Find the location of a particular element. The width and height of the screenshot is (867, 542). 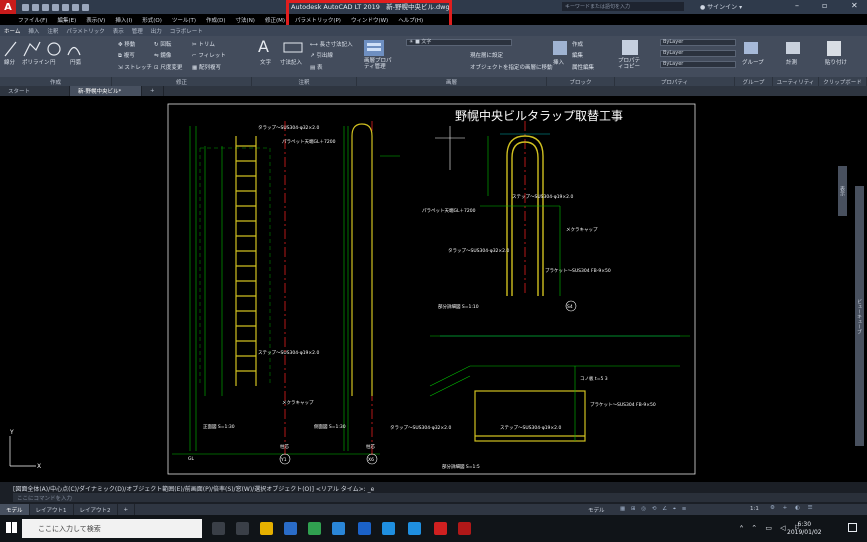

mirror-tool: ⇋ 鏡像 is located at coordinates (162, 55).